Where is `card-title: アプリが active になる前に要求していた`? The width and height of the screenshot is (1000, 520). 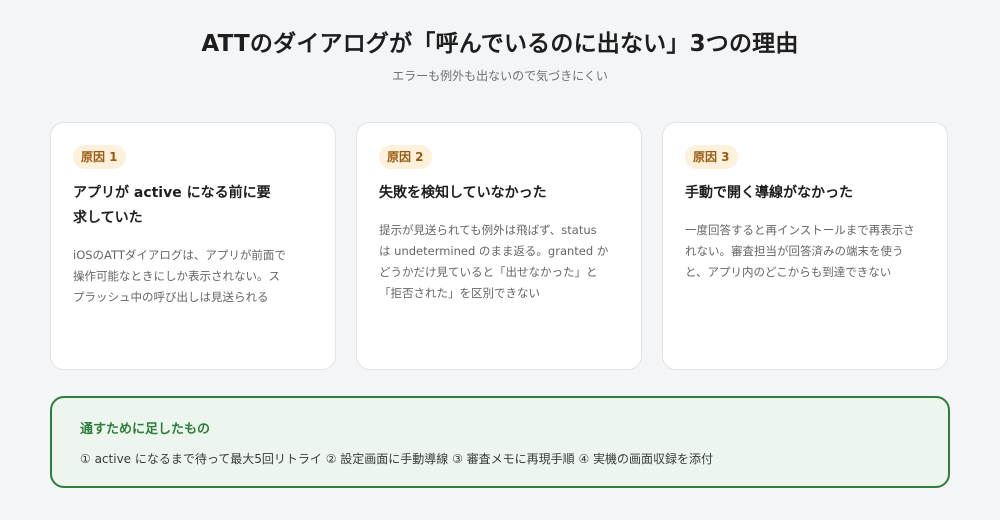 card-title: アプリが active になる前に要求していた is located at coordinates (172, 205).